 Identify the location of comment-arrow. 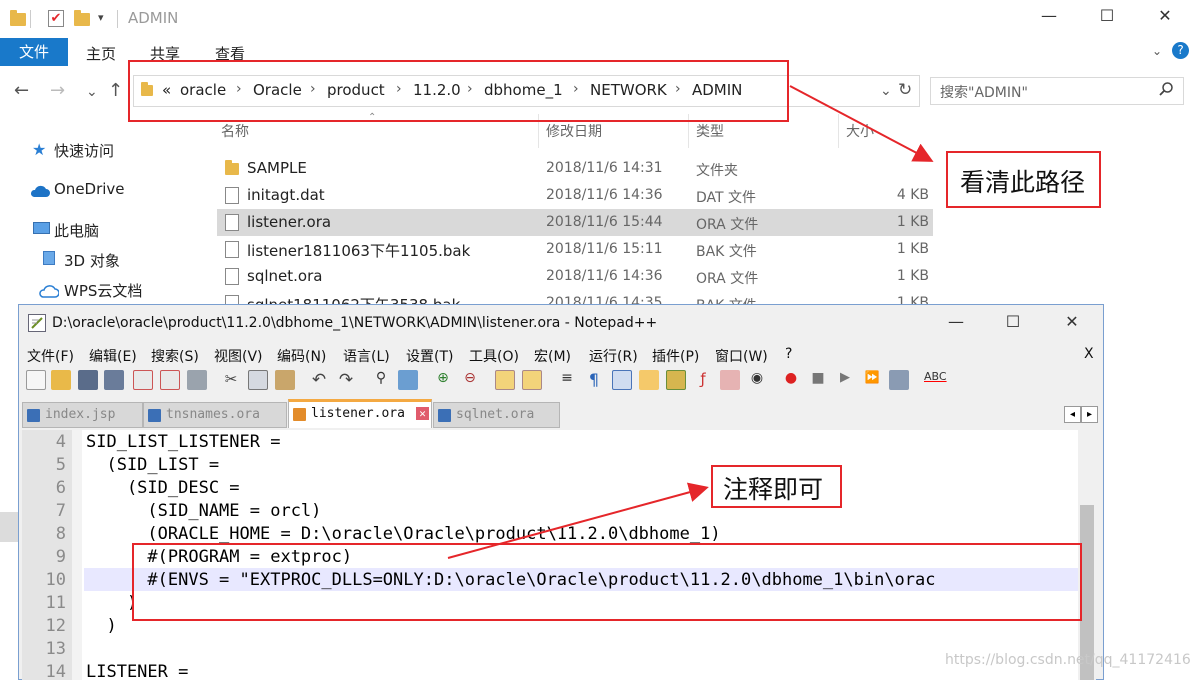
(578, 520).